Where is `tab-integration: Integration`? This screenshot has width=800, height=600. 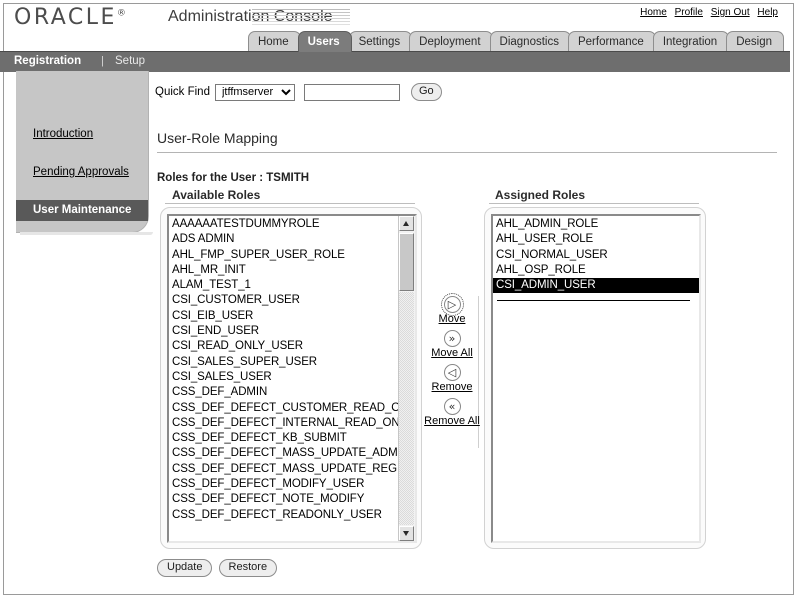
tab-integration: Integration is located at coordinates (691, 41).